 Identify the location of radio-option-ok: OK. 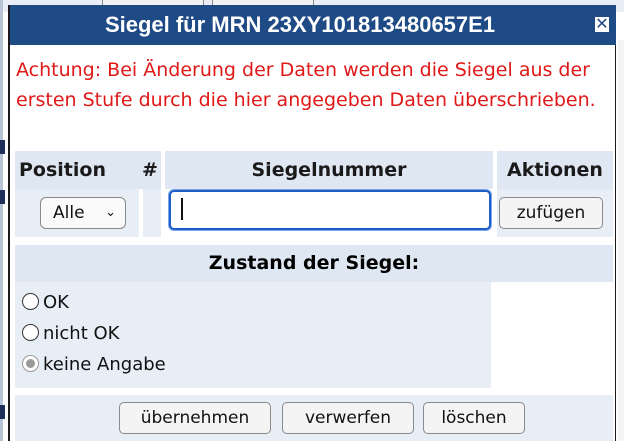
(45, 303).